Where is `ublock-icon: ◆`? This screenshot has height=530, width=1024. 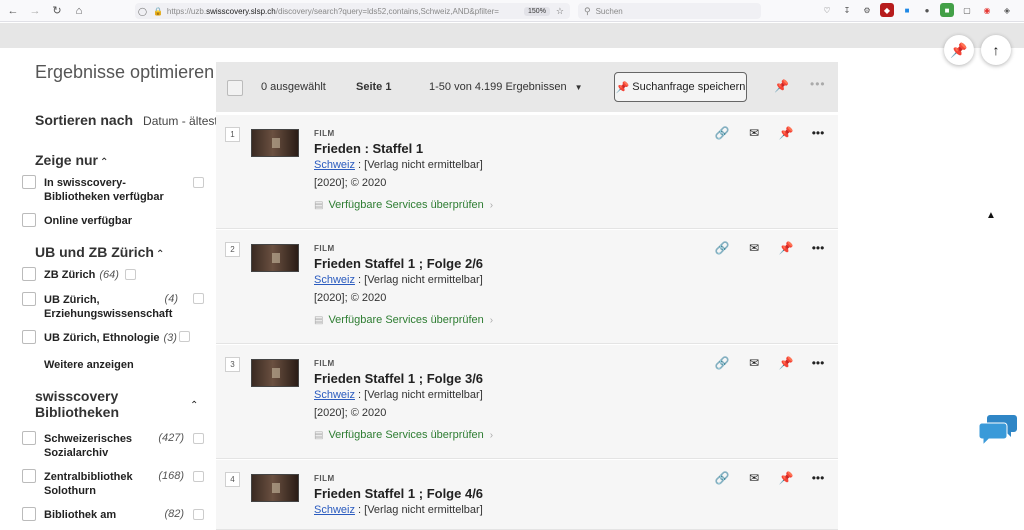 ublock-icon: ◆ is located at coordinates (887, 10).